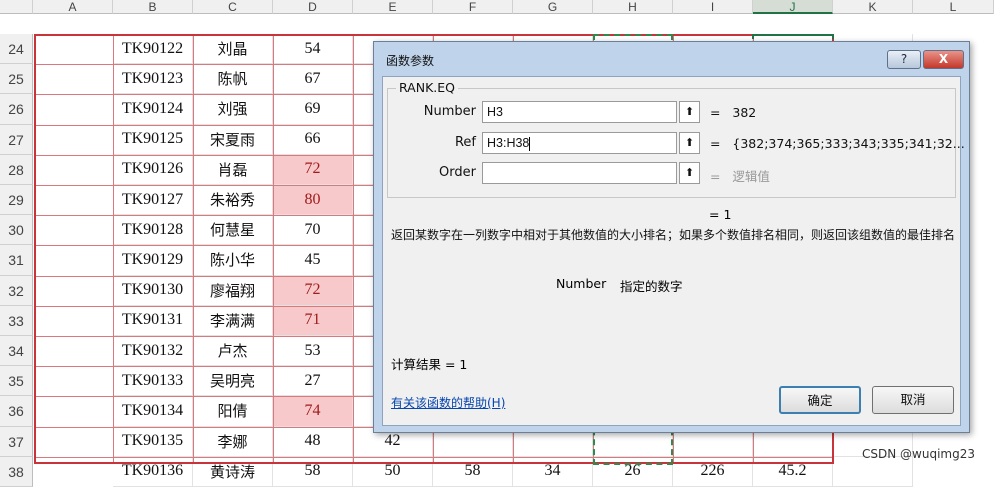 Image resolution: width=994 pixels, height=487 pixels. What do you see at coordinates (233, 79) in the screenshot?
I see `cell-b25: 陈帆` at bounding box center [233, 79].